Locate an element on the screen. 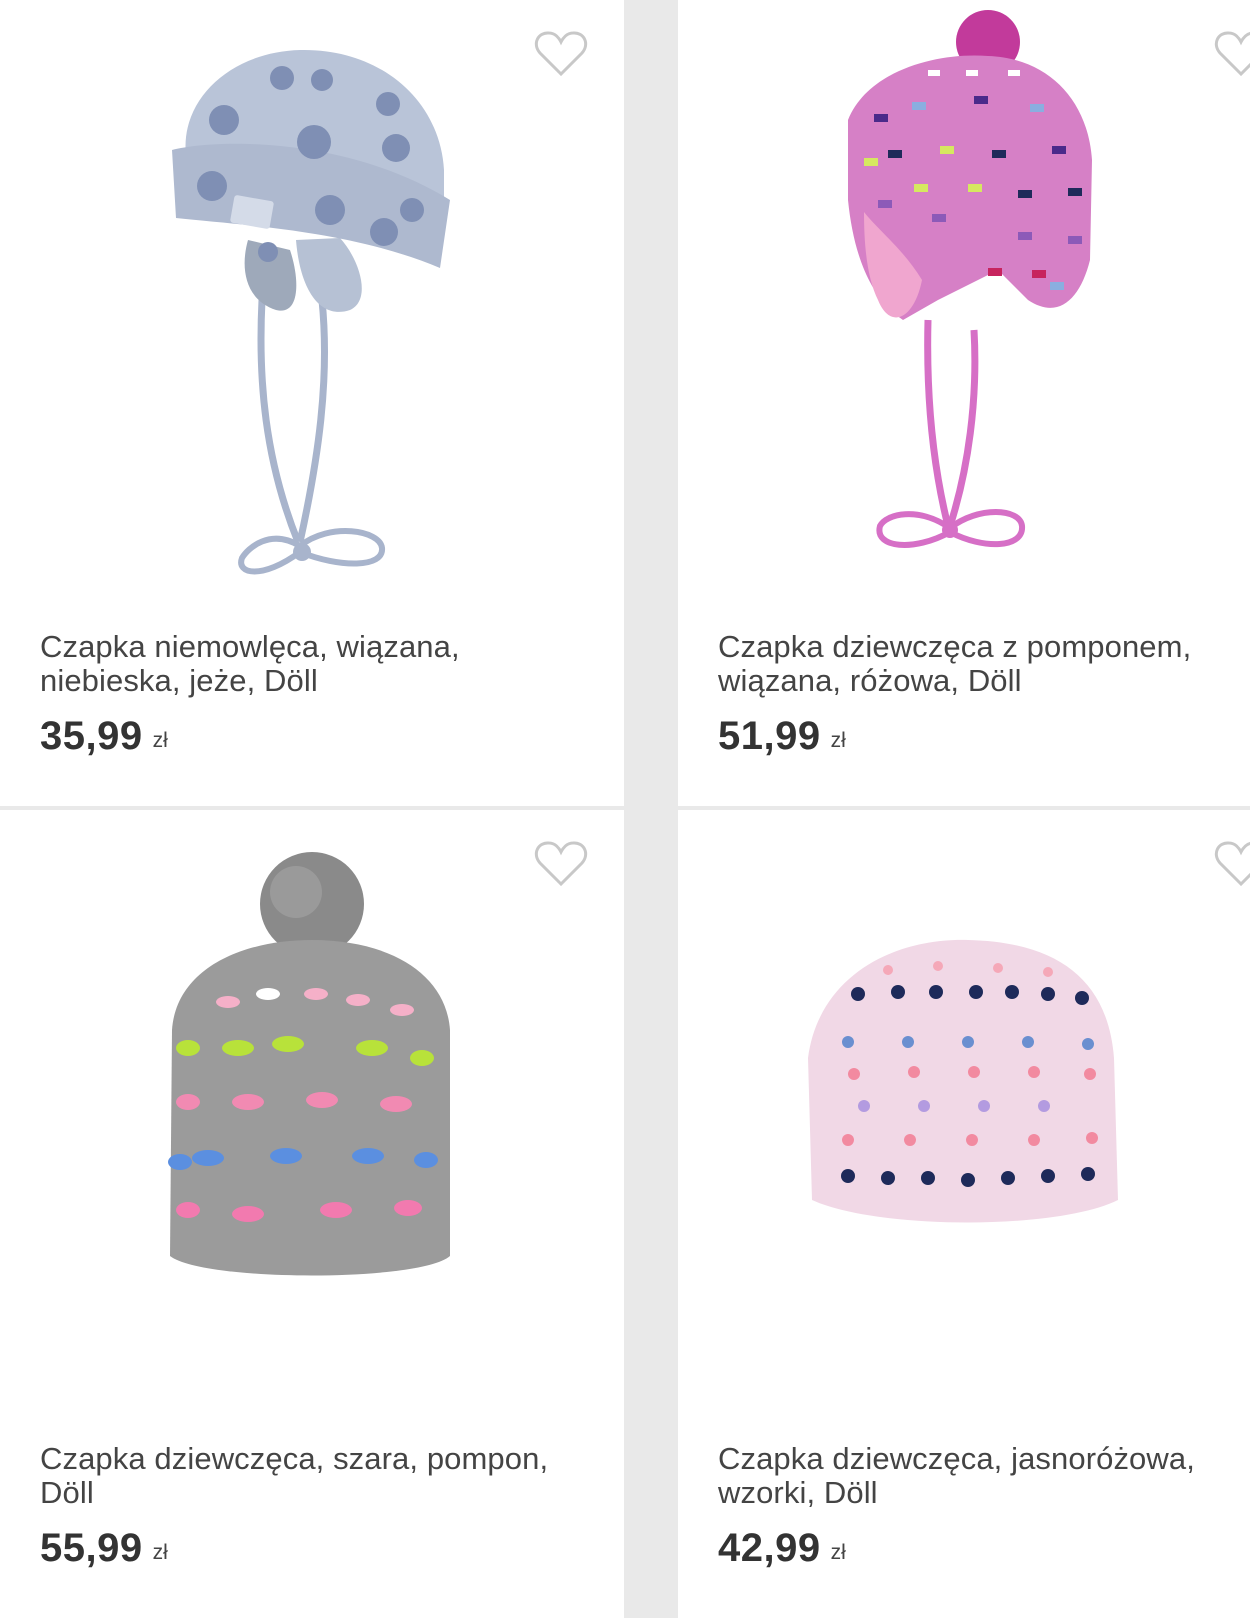 This screenshot has height=1618, width=1250. product-price: 55,99 zł is located at coordinates (104, 1548).